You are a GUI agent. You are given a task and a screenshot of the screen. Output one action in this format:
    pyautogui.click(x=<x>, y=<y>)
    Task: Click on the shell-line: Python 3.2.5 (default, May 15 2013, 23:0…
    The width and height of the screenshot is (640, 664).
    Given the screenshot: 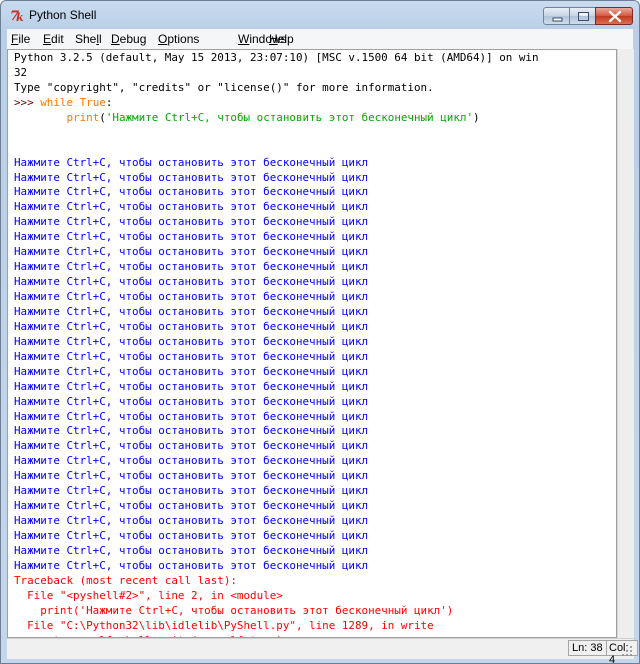 What is the action you would take?
    pyautogui.click(x=276, y=58)
    